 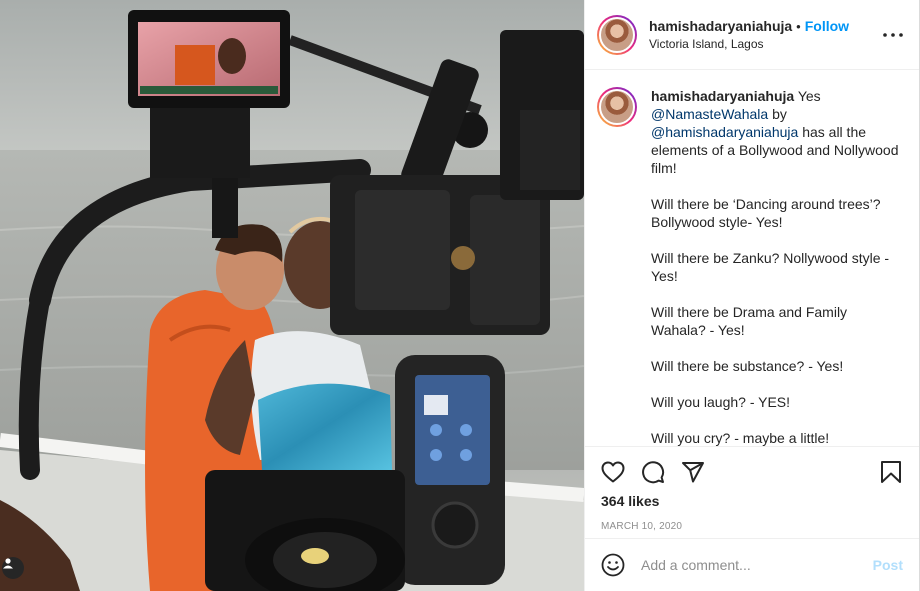 What do you see at coordinates (709, 114) in the screenshot?
I see `mention-link: @NamasteWahala` at bounding box center [709, 114].